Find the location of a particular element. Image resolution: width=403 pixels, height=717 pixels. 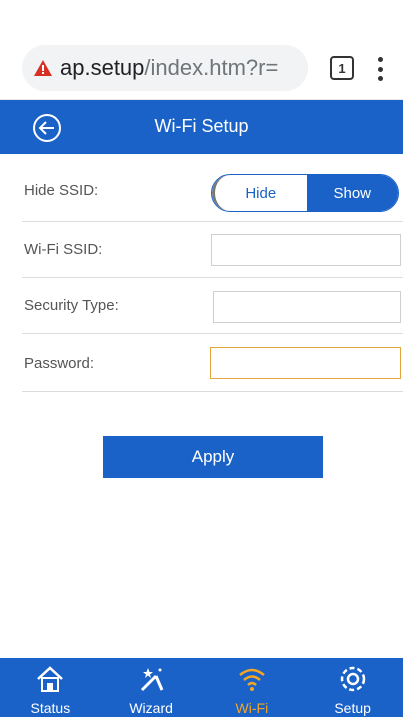

warning-triangle-icon is located at coordinates (43, 68).